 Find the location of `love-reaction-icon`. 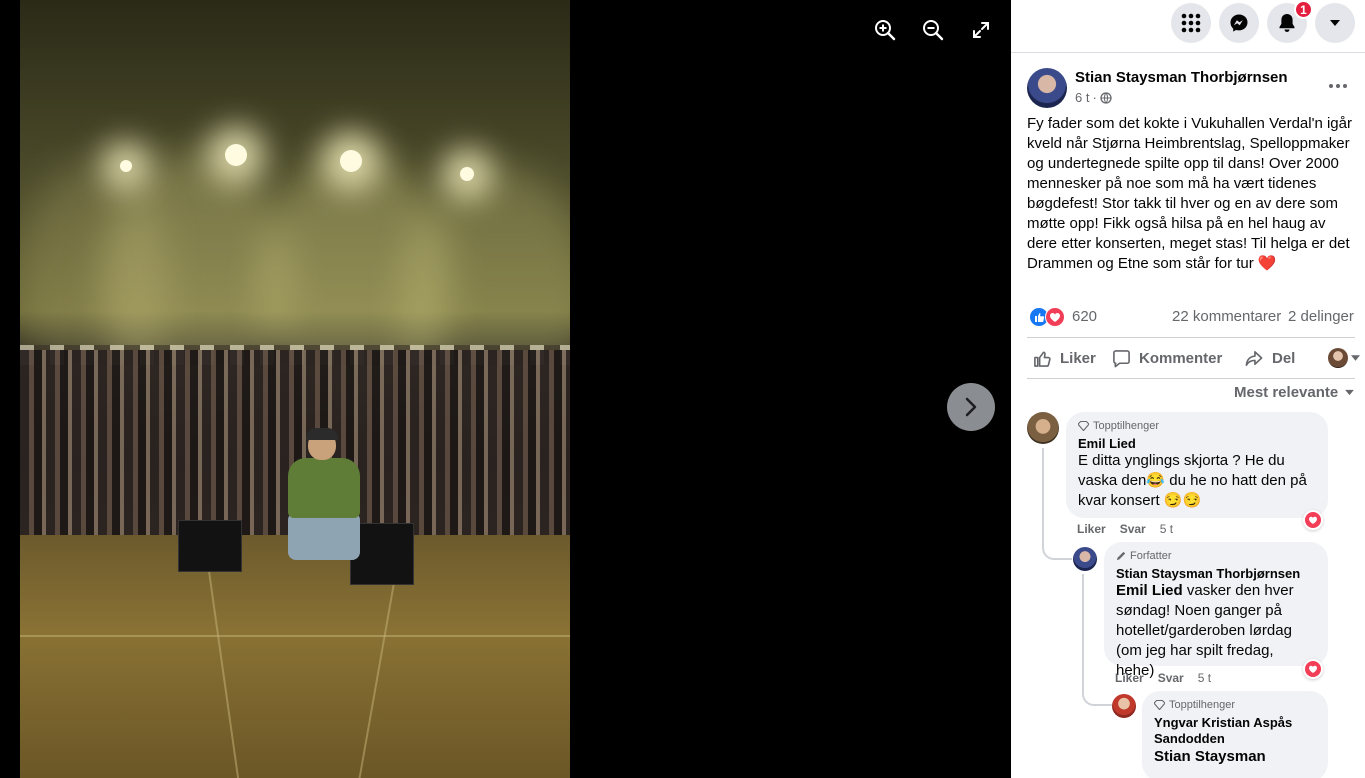

love-reaction-icon is located at coordinates (1055, 317).